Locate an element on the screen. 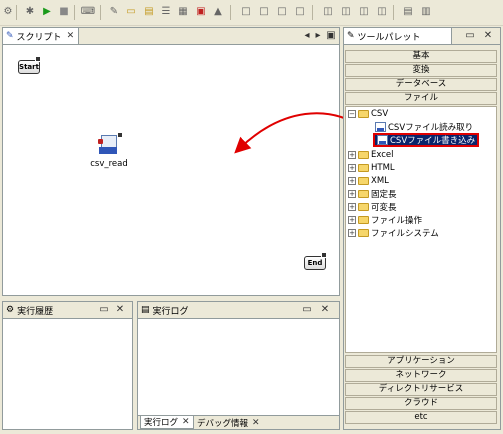 Image resolution: width=503 pixels, height=434 pixels. tab-history: ⚙ 実行履歴 is located at coordinates (30, 310).